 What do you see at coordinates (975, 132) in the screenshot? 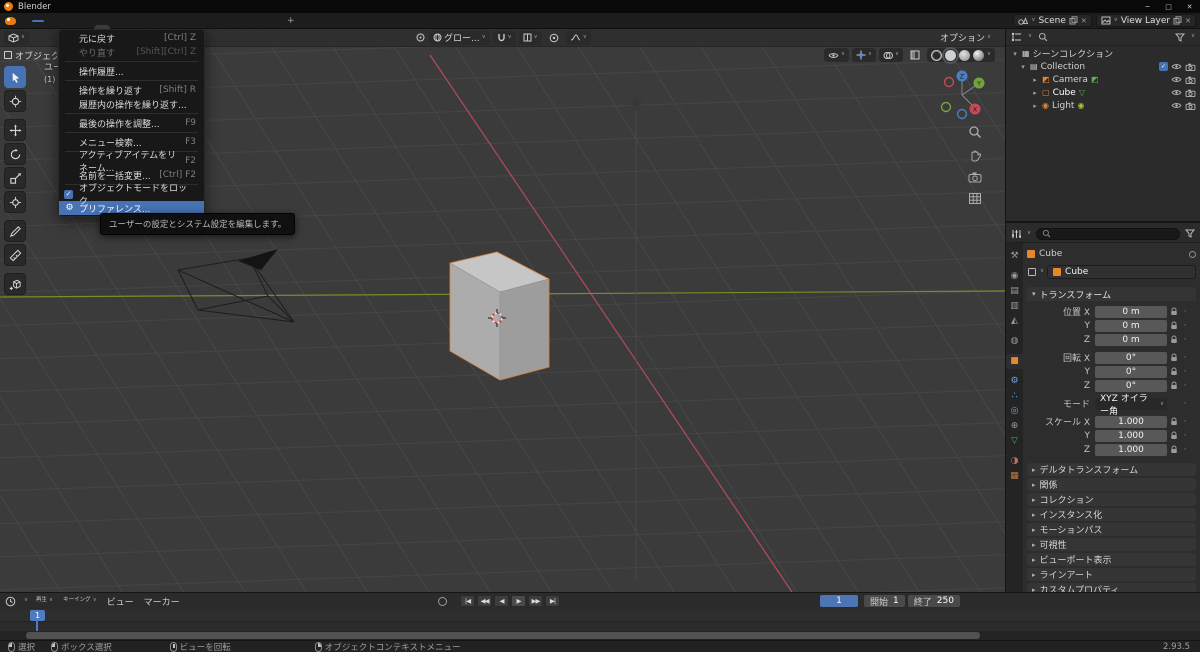
I see `zoom-icon` at bounding box center [975, 132].